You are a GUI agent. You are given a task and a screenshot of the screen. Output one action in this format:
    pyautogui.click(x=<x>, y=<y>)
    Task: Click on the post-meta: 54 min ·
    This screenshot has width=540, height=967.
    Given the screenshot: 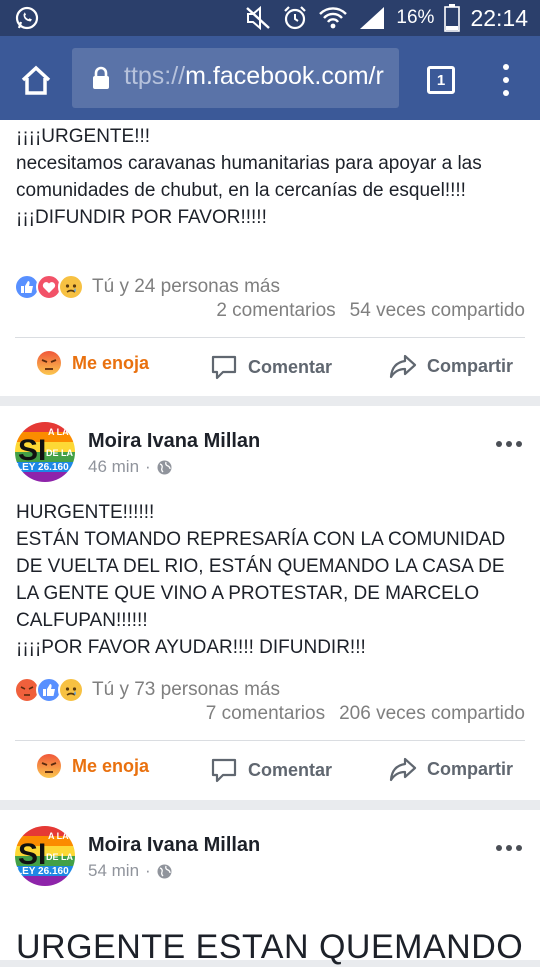 What is the action you would take?
    pyautogui.click(x=130, y=871)
    